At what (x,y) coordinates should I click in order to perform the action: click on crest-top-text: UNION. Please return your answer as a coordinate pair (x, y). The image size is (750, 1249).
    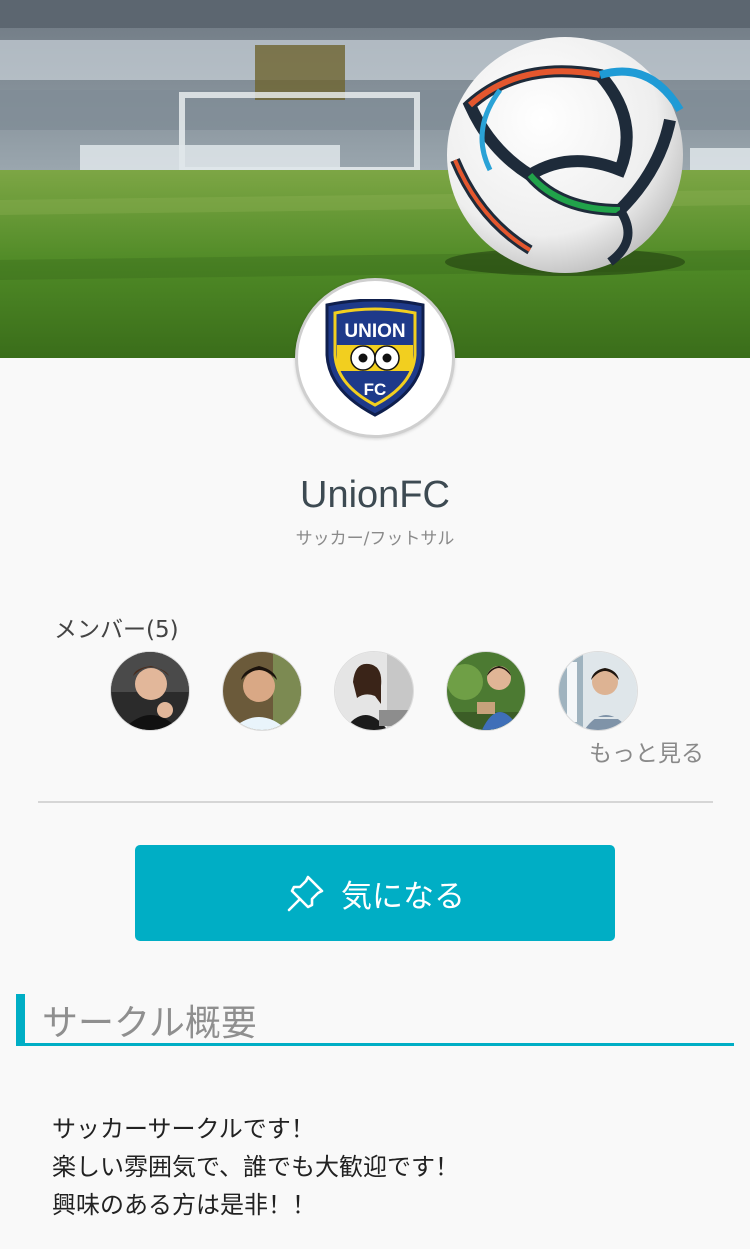
    Looking at the image, I should click on (374, 331).